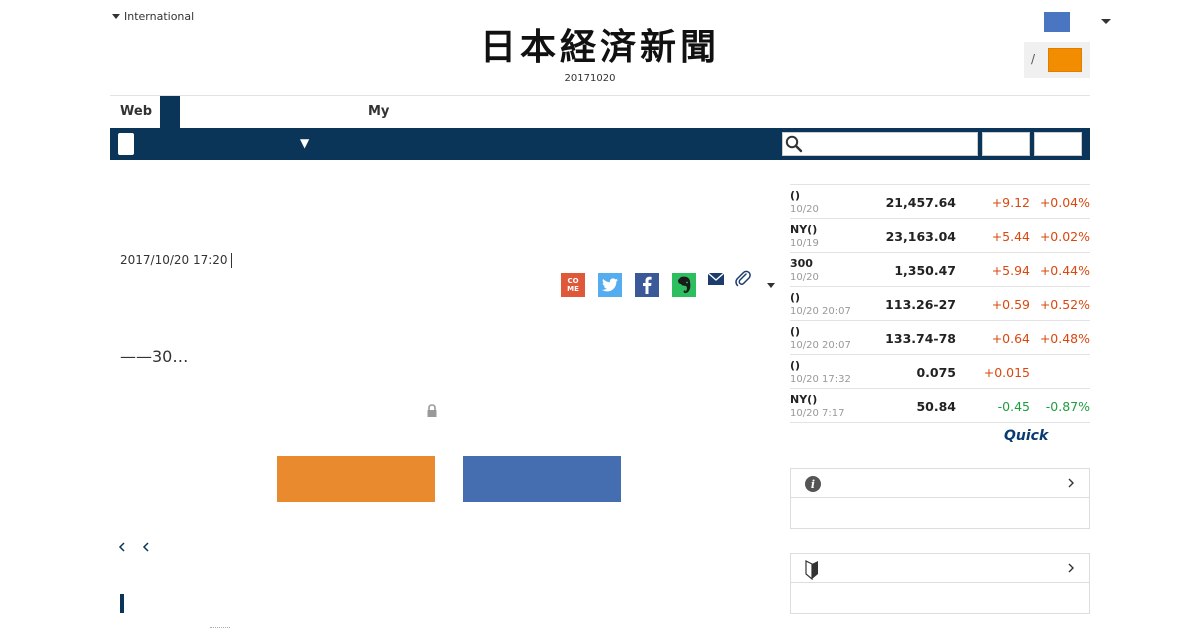  Describe the element at coordinates (794, 144) in the screenshot. I see `search-icon` at that location.